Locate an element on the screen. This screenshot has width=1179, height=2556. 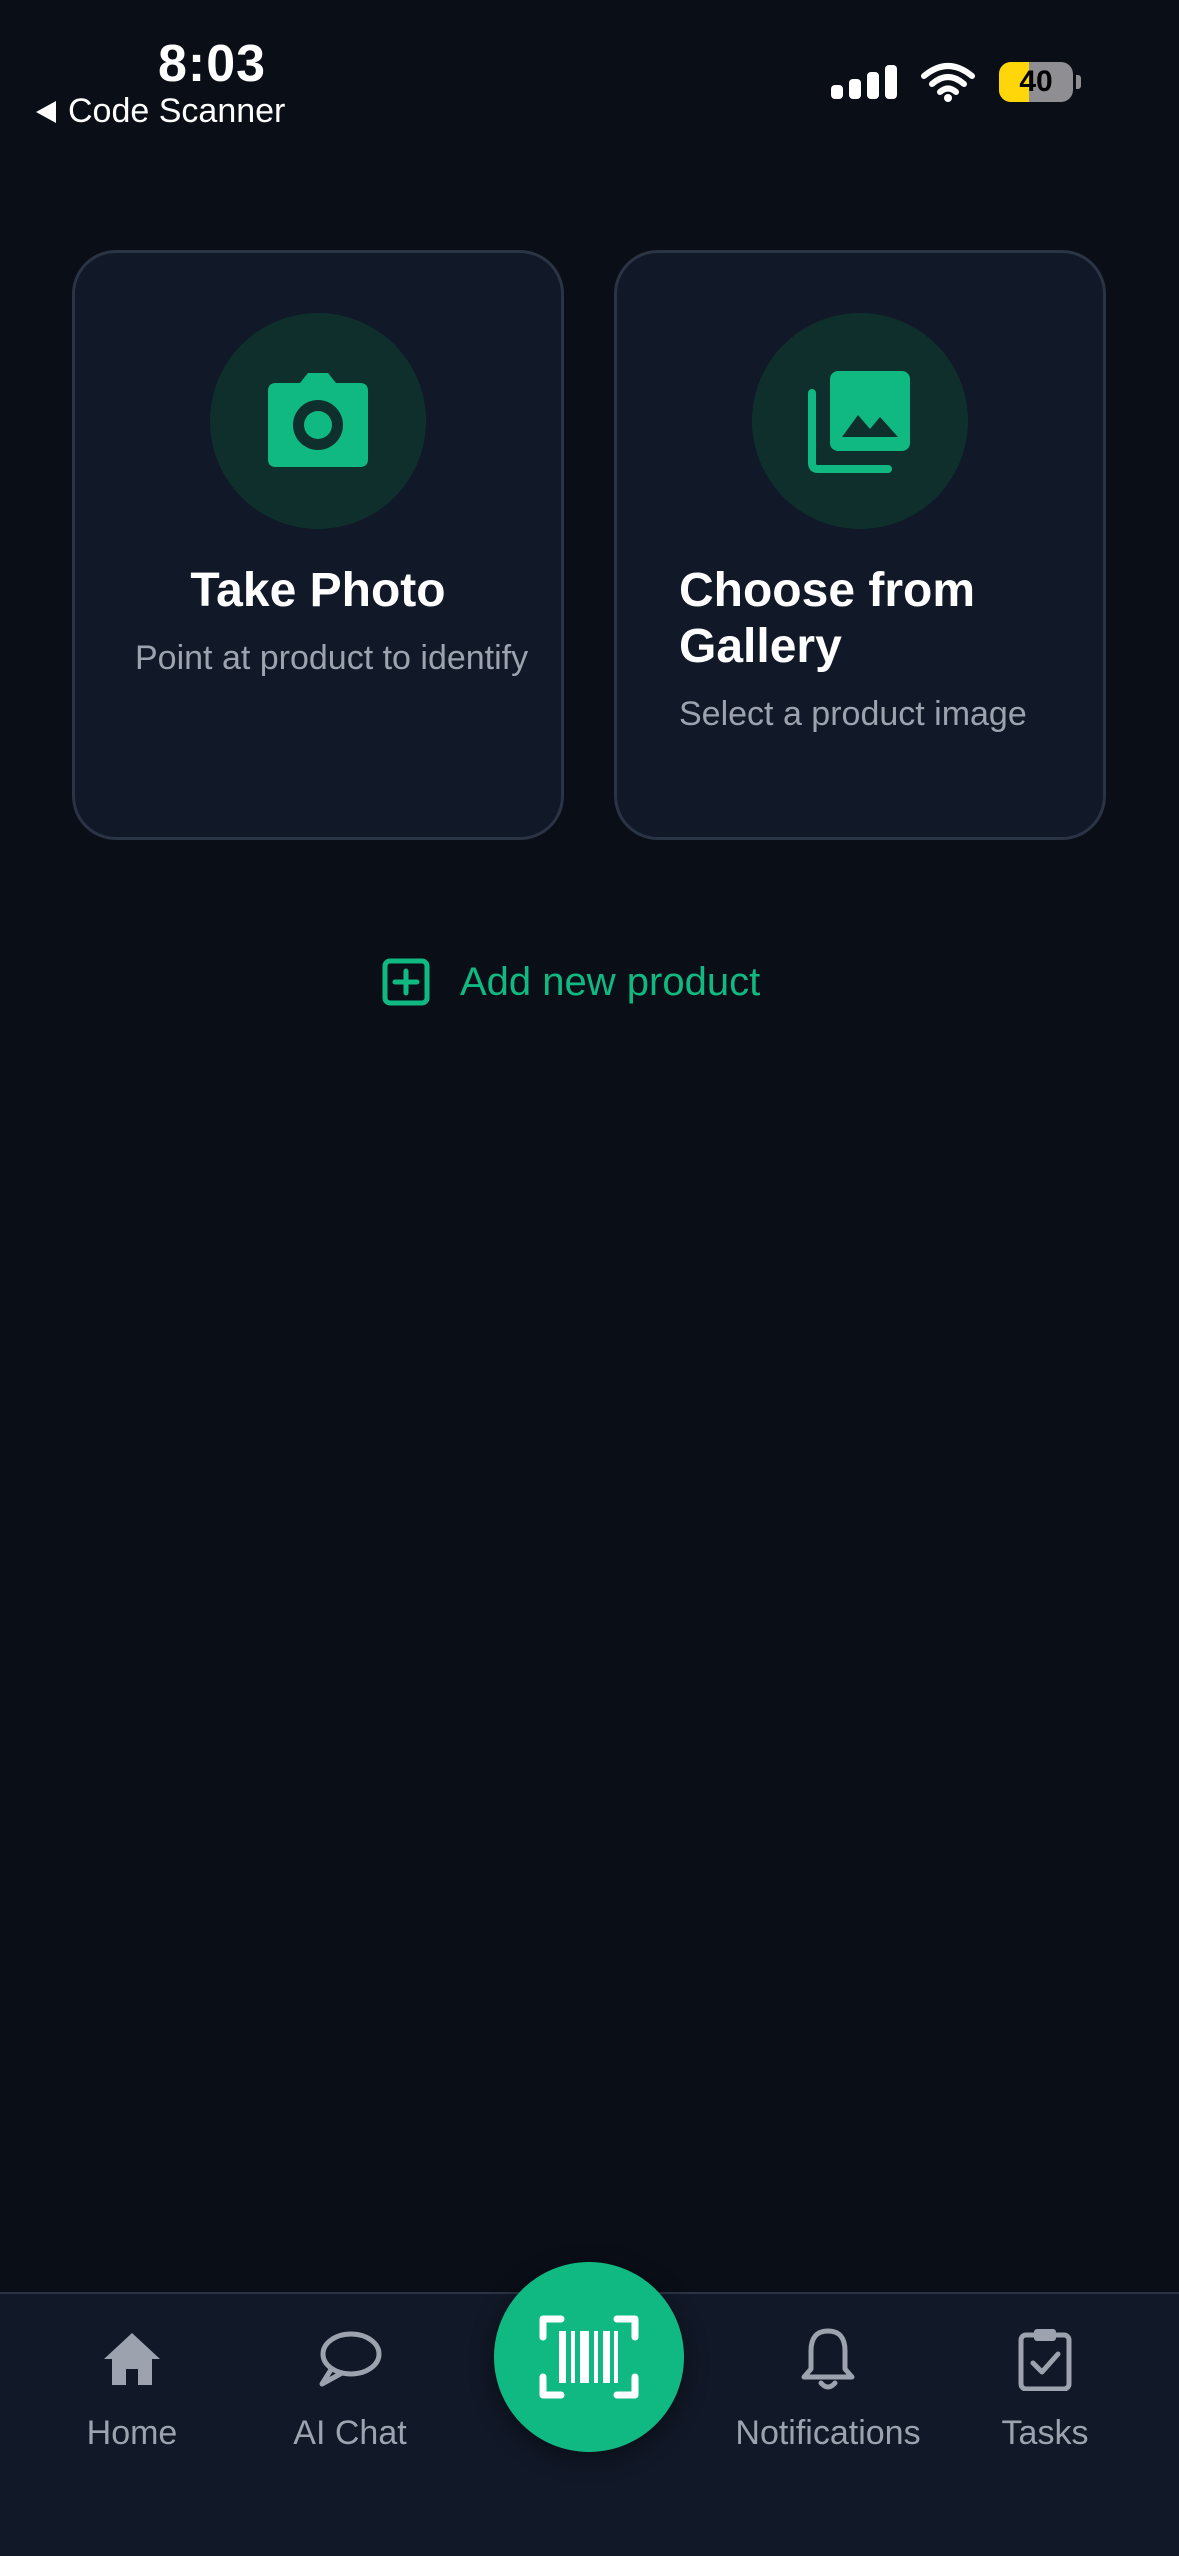
barcode-scan-icon is located at coordinates (589, 2357).